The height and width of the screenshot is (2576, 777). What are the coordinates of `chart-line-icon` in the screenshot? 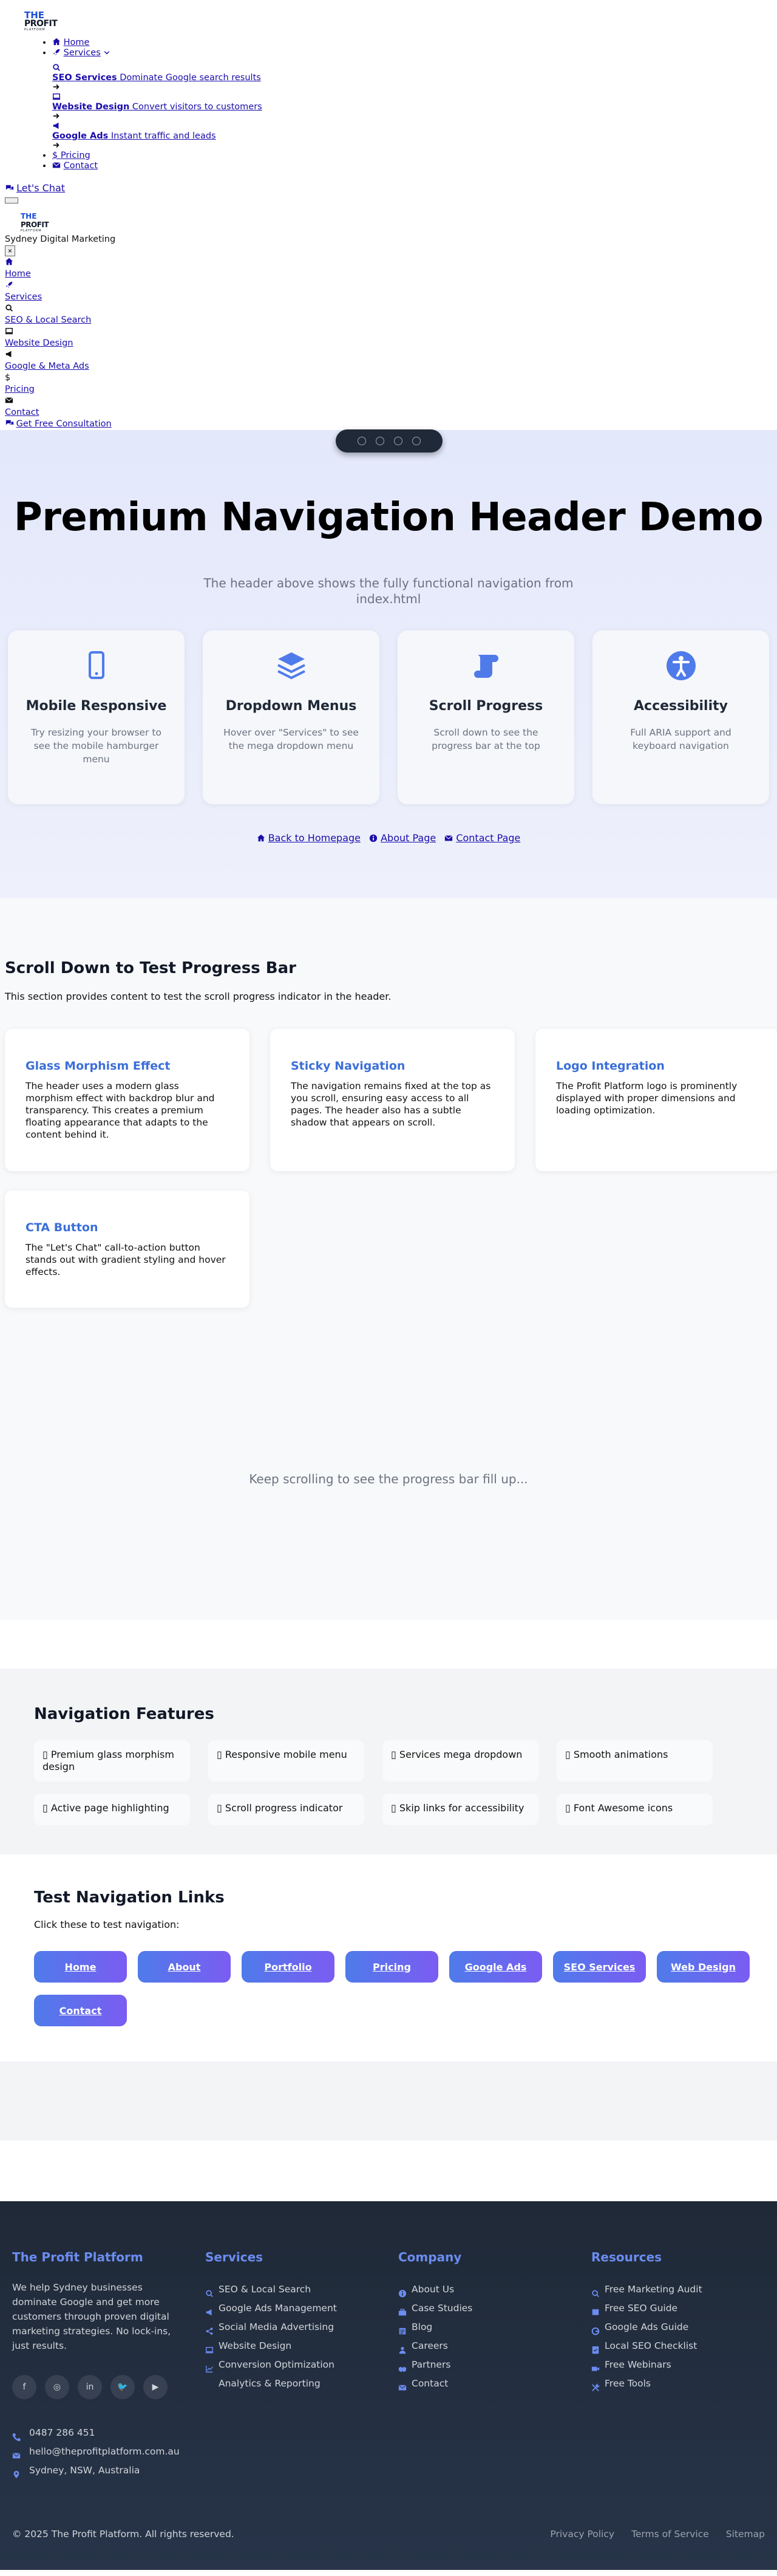 It's located at (209, 2367).